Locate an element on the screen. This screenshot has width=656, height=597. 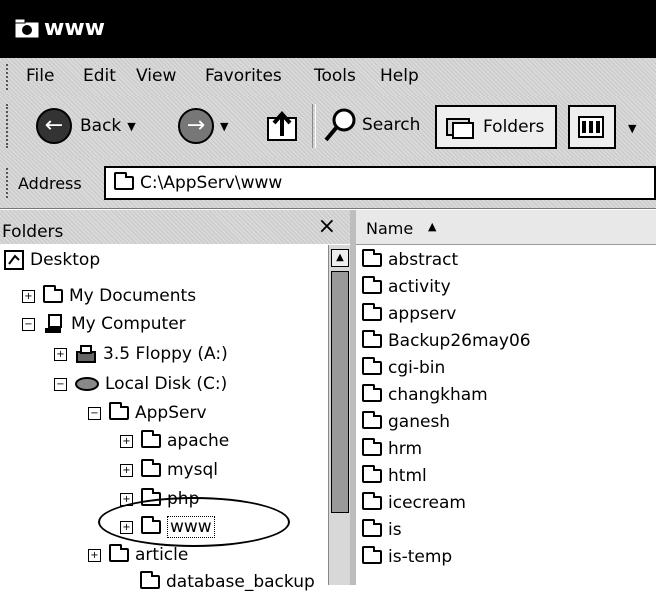
forward-arrow-icon: → is located at coordinates (196, 126).